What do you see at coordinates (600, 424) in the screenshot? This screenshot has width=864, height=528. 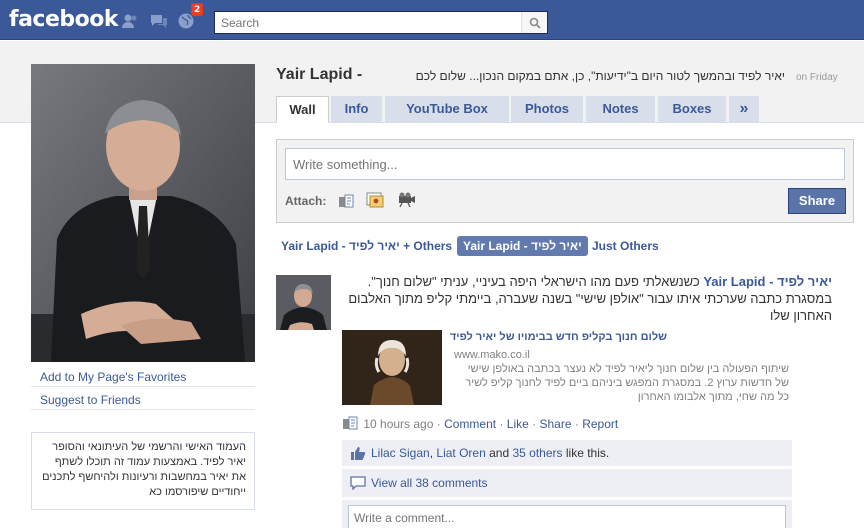 I see `report-link: Report` at bounding box center [600, 424].